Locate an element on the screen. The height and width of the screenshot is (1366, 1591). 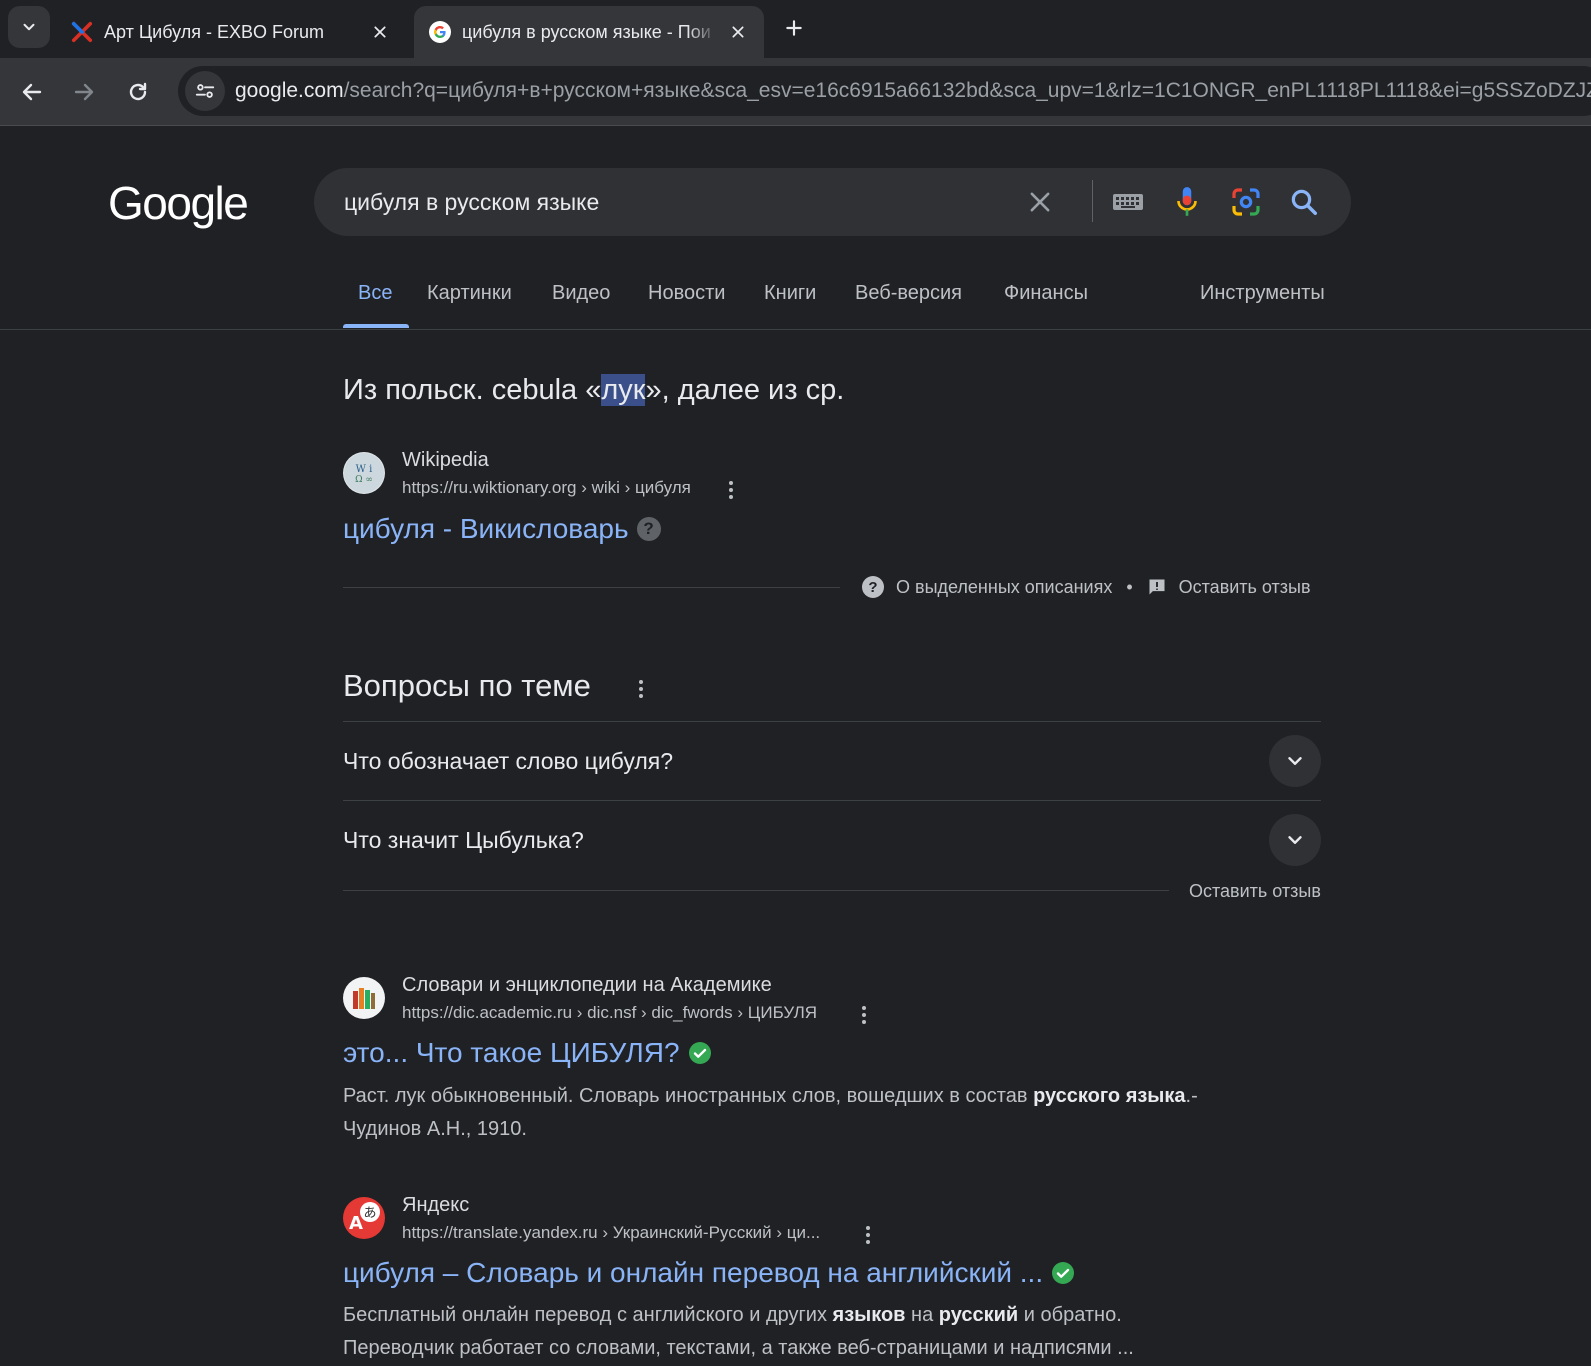
wikipedia-favicon-icon: W iΩ ∞ is located at coordinates (364, 473).